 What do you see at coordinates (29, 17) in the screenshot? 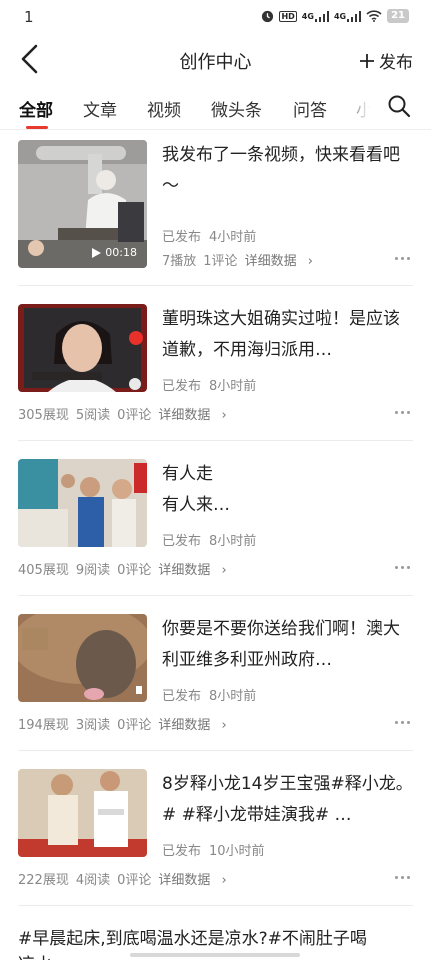
I see `status-time: 1` at bounding box center [29, 17].